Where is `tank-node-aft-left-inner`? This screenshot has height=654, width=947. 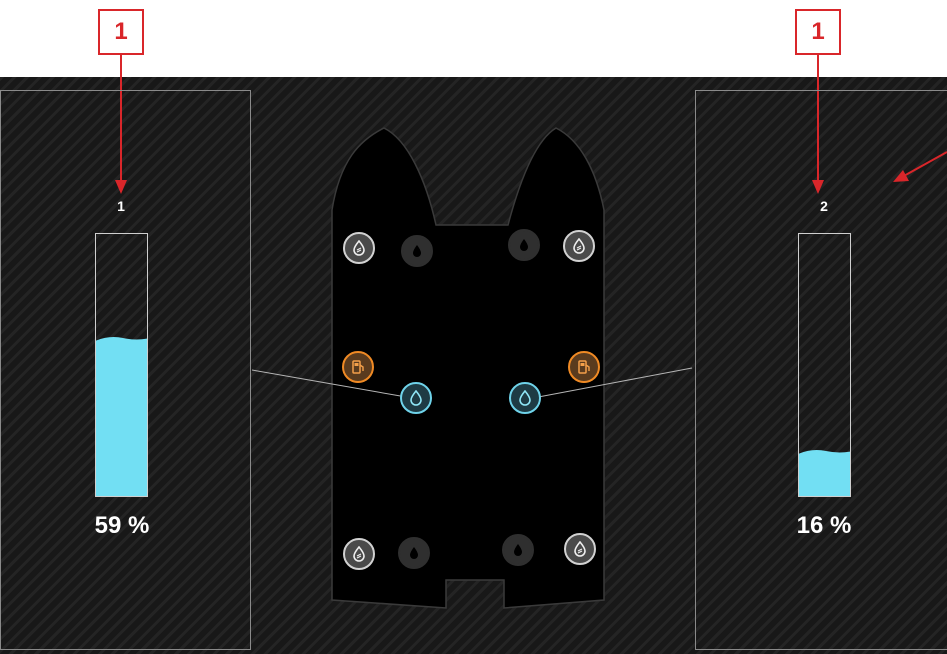
tank-node-aft-left-inner is located at coordinates (414, 553).